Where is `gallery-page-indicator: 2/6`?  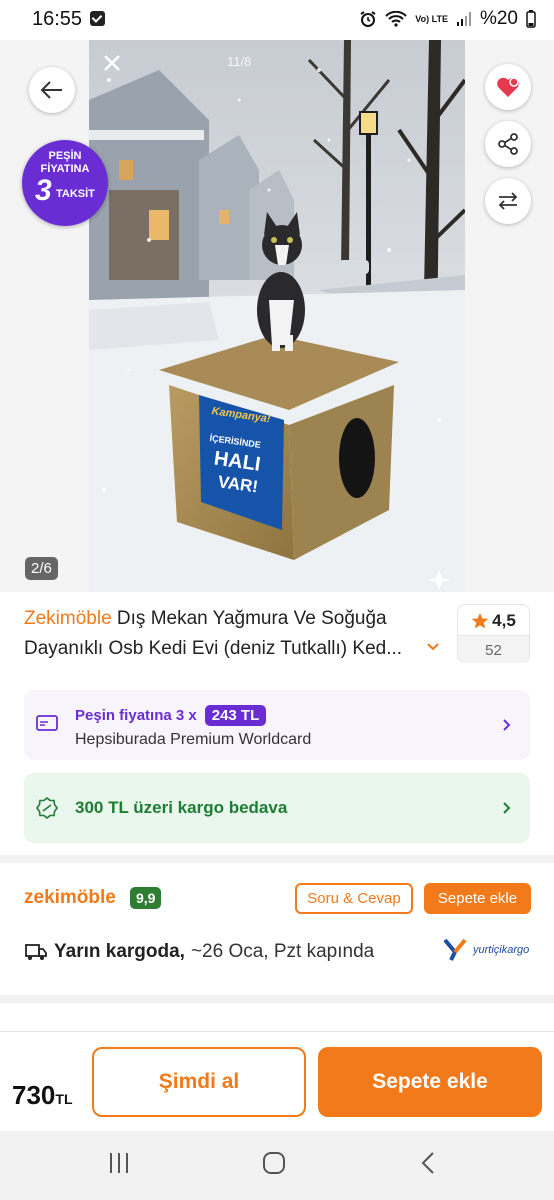 gallery-page-indicator: 2/6 is located at coordinates (41, 568).